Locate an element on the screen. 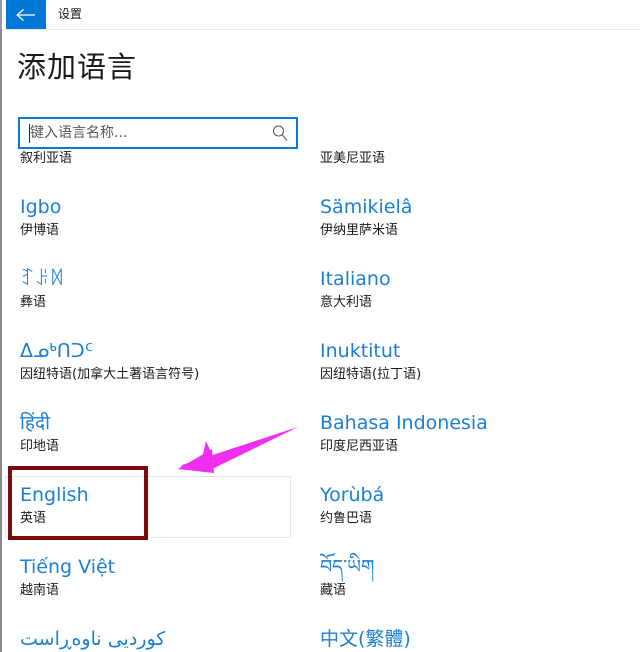  search-input is located at coordinates (148, 133).